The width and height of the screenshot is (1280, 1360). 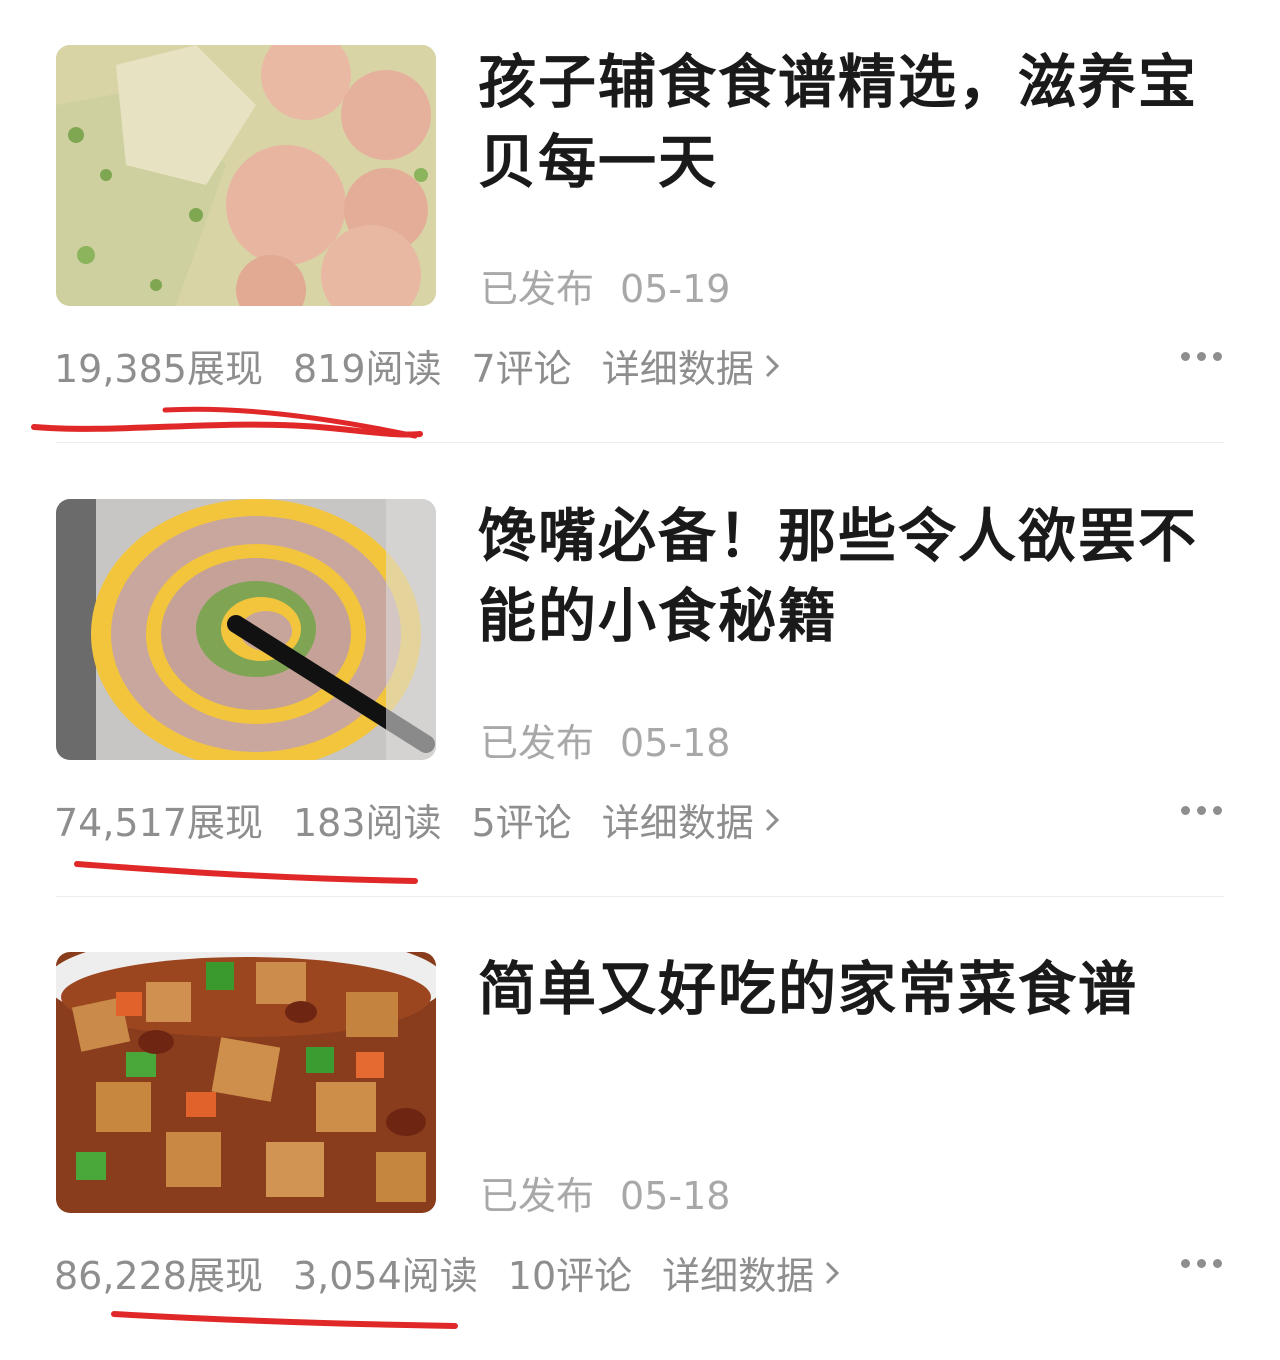 I want to click on comments-count: 5评论, so click(x=522, y=819).